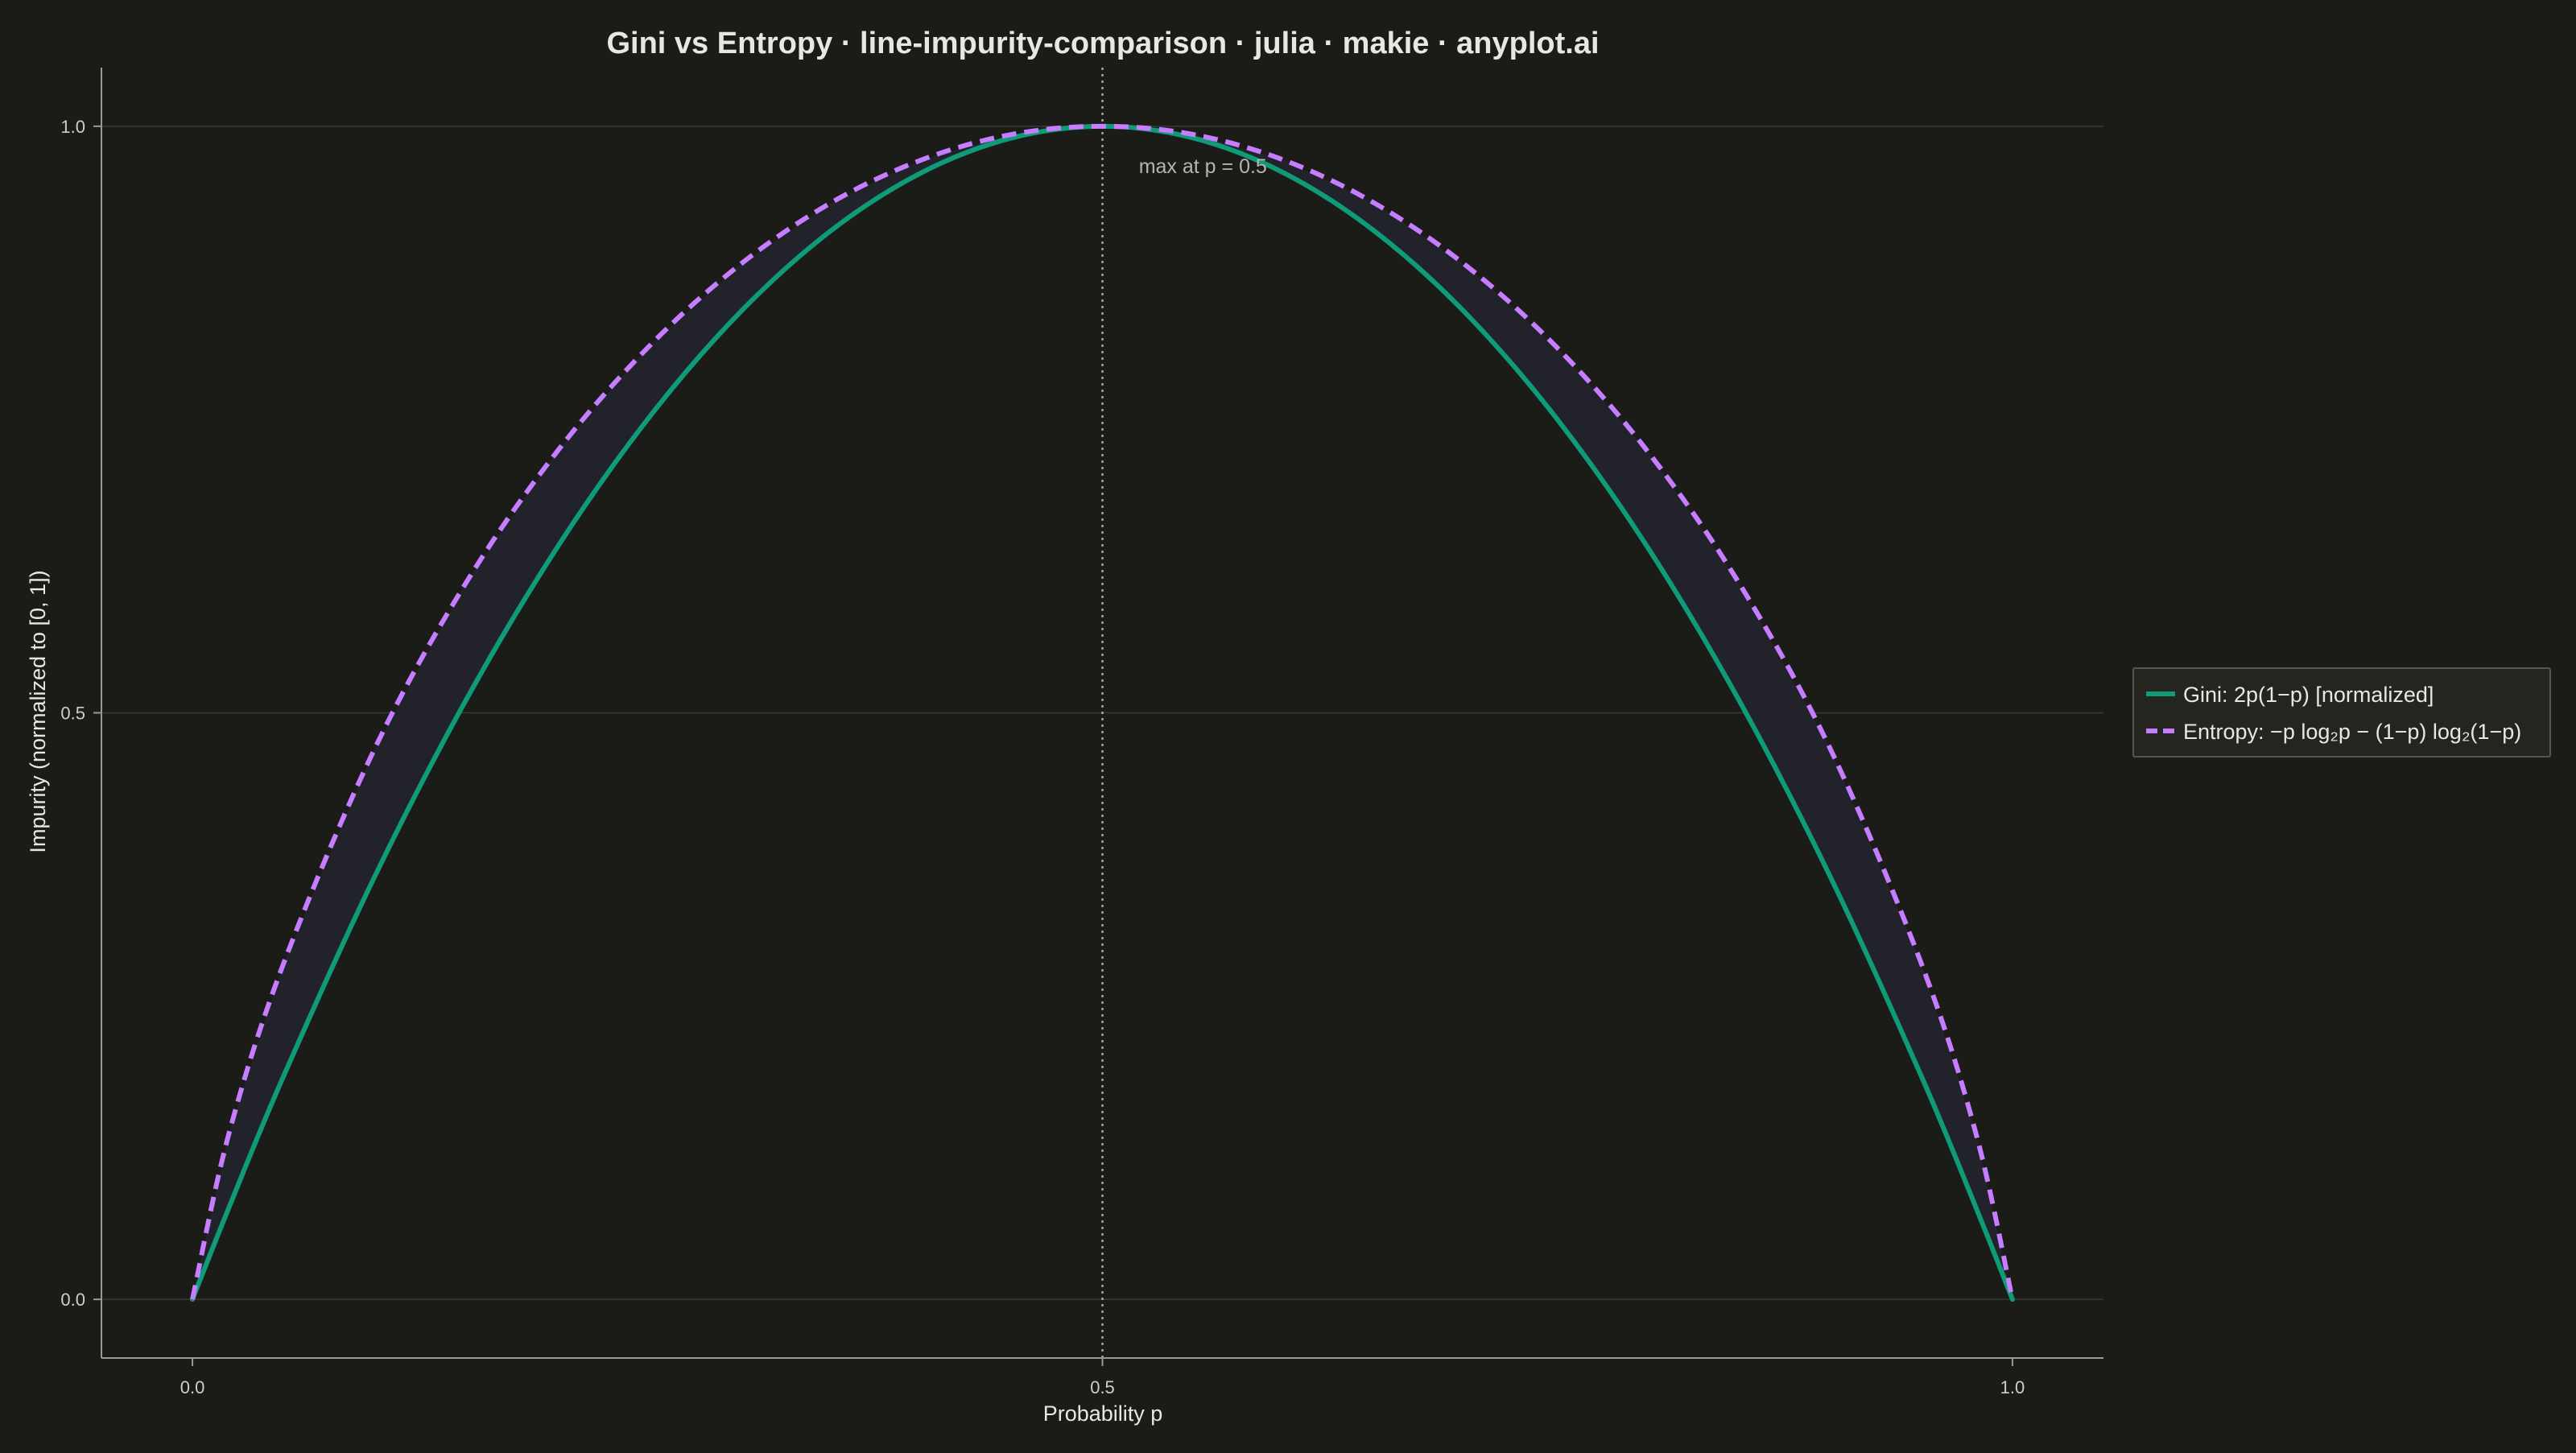 The height and width of the screenshot is (1453, 2576). What do you see at coordinates (2308, 695) in the screenshot?
I see `legend-label-gini: Gini: 2p(1−p) [normalized]` at bounding box center [2308, 695].